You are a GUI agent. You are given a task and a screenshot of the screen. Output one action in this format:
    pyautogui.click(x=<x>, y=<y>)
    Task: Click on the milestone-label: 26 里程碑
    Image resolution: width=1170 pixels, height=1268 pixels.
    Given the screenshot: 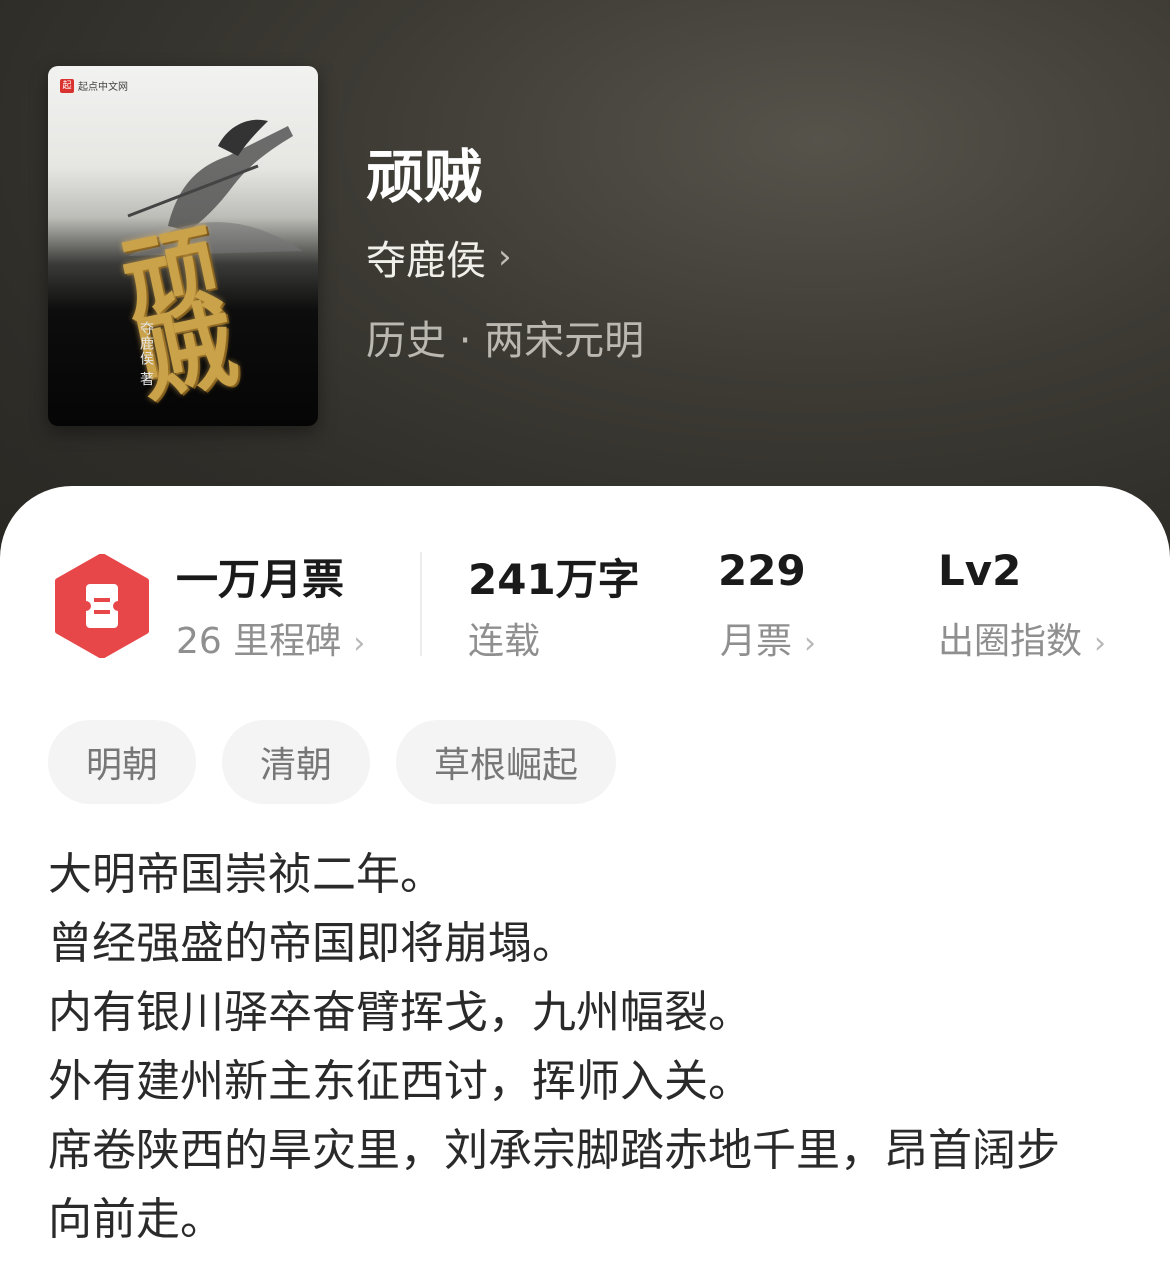 What is the action you would take?
    pyautogui.click(x=259, y=641)
    